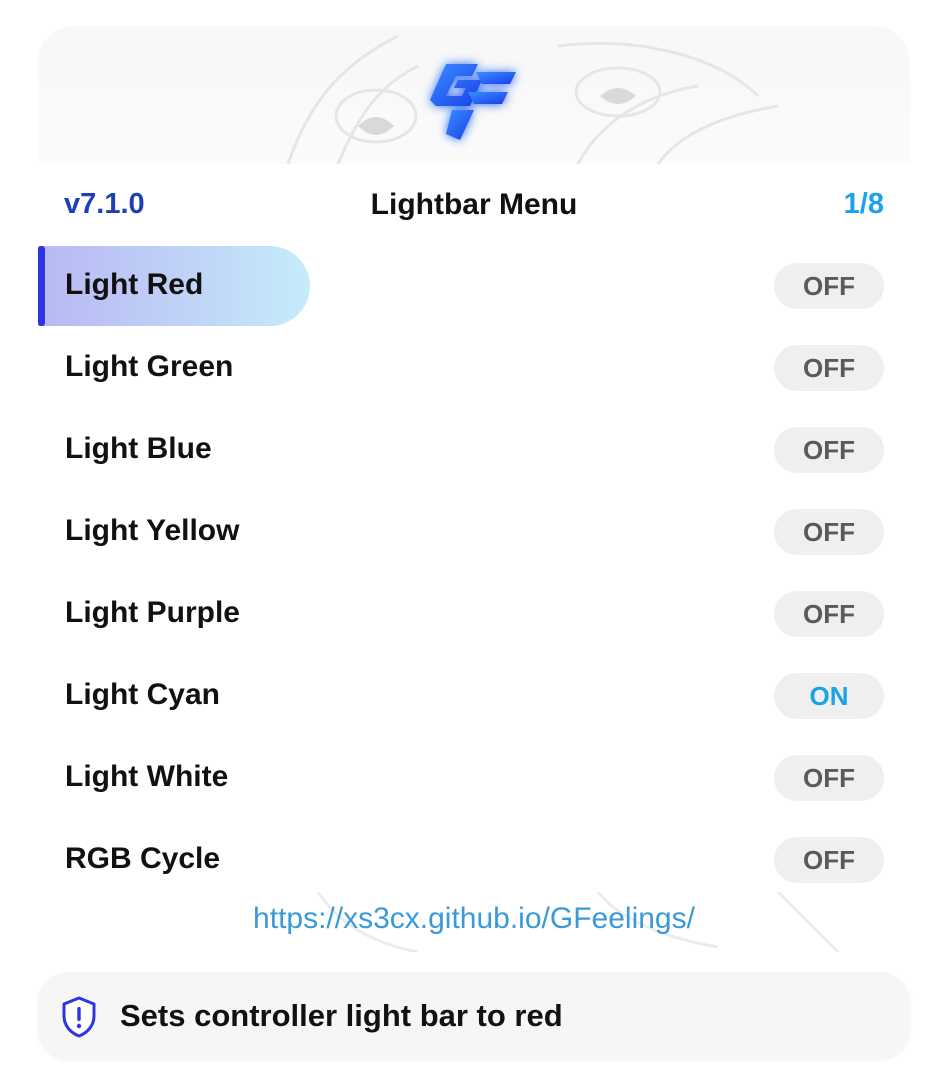 The image size is (944, 1080). Describe the element at coordinates (79, 1017) in the screenshot. I see `shield-exclamation-icon` at that location.